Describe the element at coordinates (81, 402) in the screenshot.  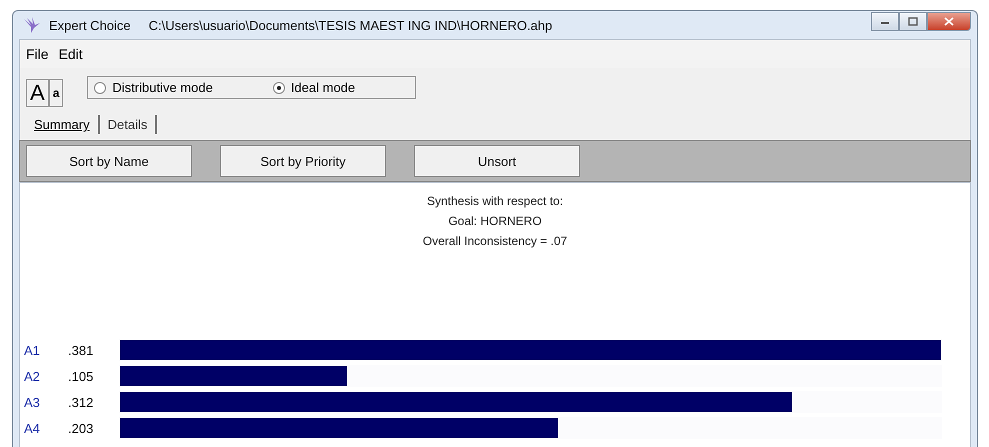
I see `priority-value: .312` at that location.